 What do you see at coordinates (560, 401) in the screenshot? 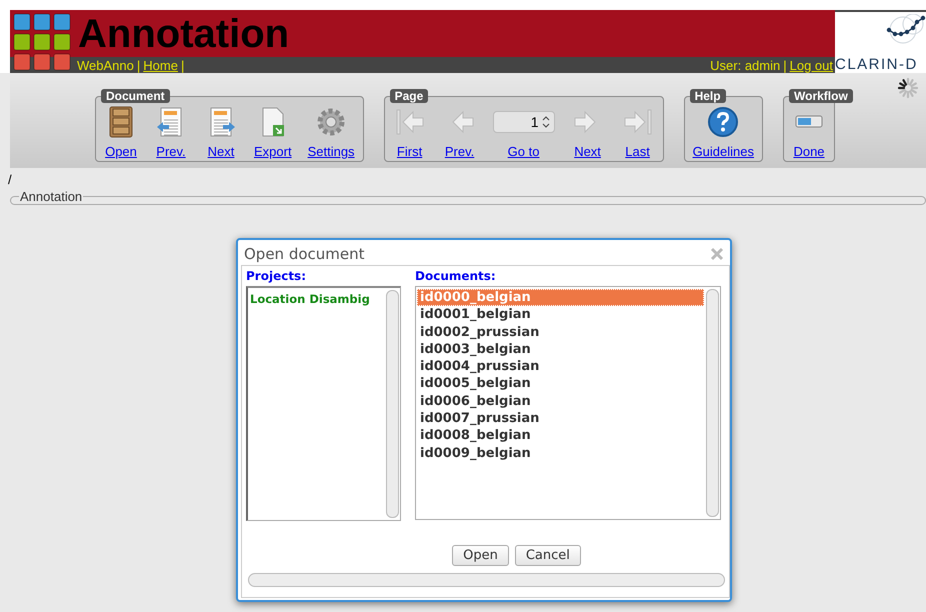
I see `document-item: id0006_belgian` at bounding box center [560, 401].